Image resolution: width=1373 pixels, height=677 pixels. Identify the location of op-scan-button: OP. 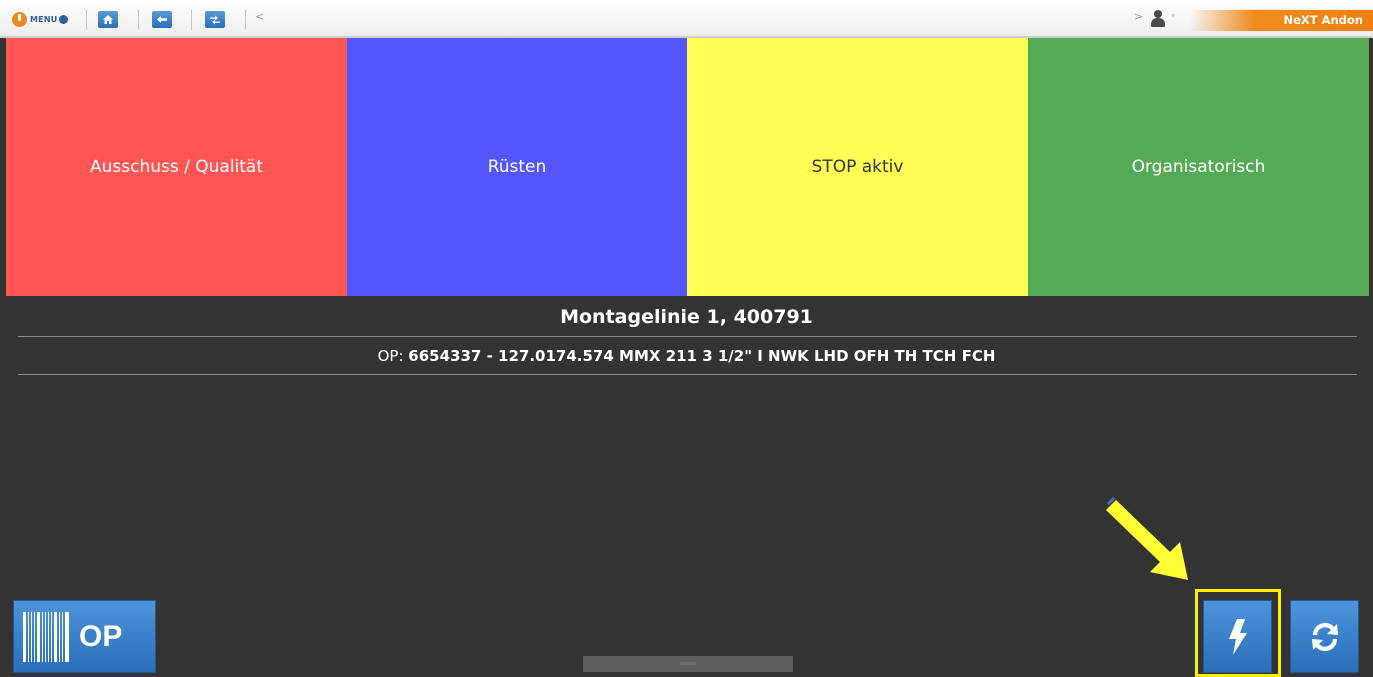
(84, 636).